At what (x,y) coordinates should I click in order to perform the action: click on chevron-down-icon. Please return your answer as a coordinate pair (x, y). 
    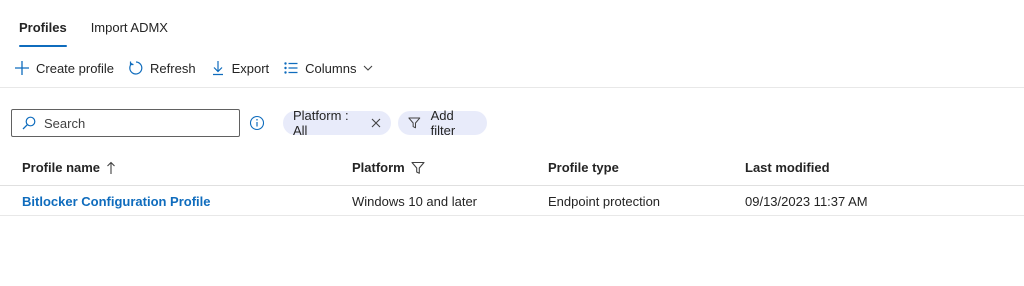
    Looking at the image, I should click on (368, 68).